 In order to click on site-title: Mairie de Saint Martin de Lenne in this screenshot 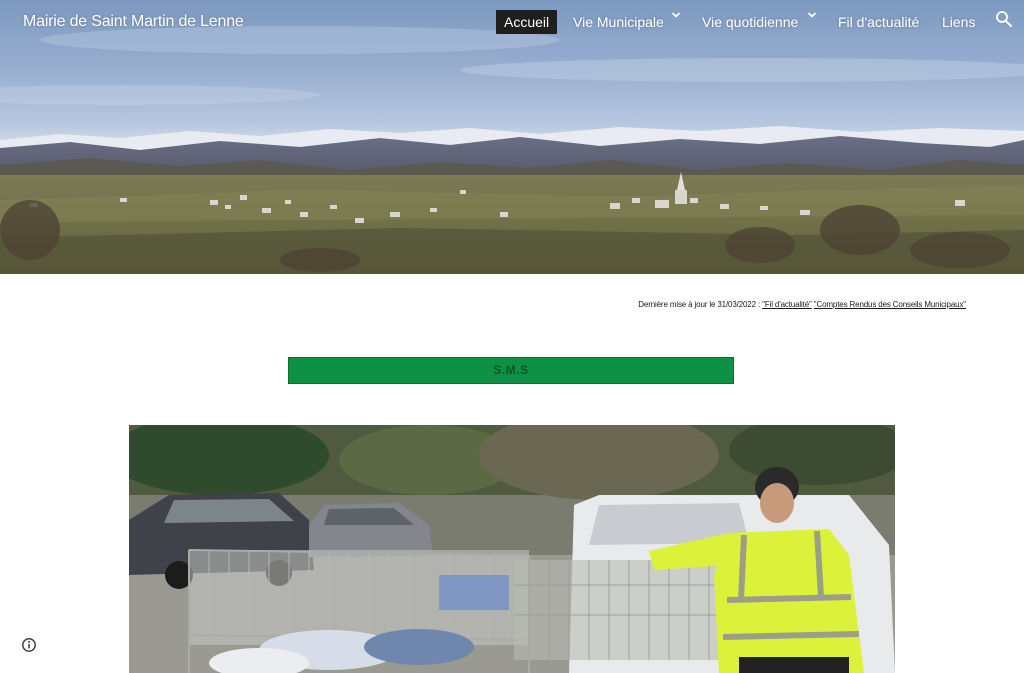, I will do `click(133, 22)`.